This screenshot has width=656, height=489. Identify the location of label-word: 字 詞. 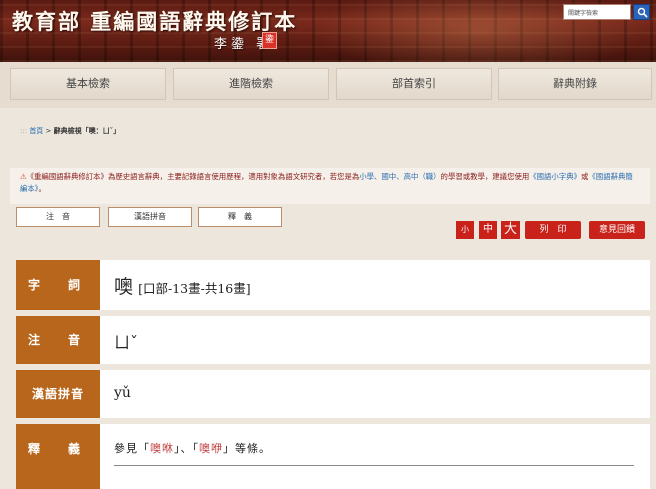
(58, 285).